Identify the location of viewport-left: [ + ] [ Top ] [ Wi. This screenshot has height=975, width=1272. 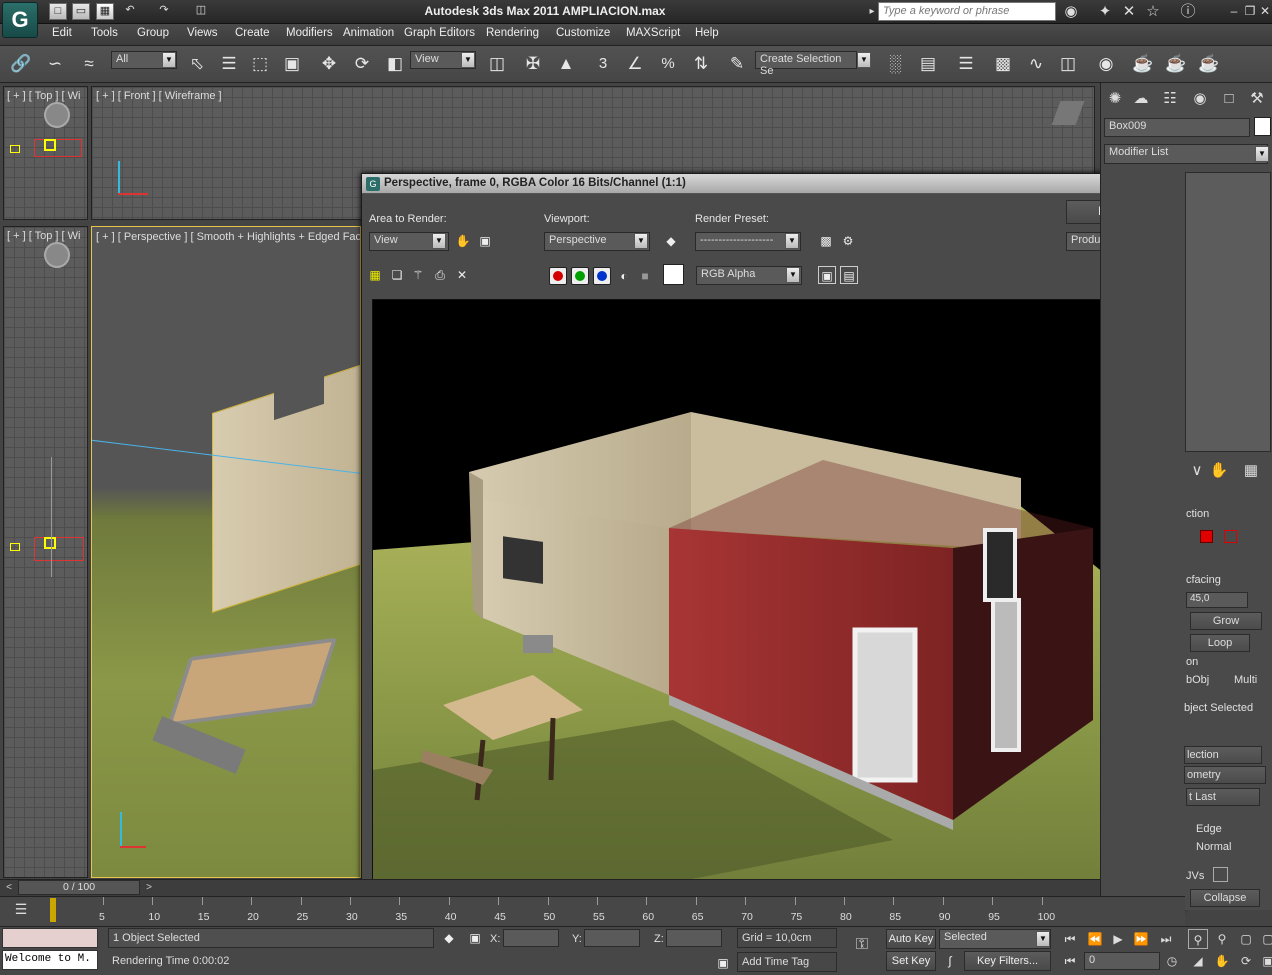
(45, 552).